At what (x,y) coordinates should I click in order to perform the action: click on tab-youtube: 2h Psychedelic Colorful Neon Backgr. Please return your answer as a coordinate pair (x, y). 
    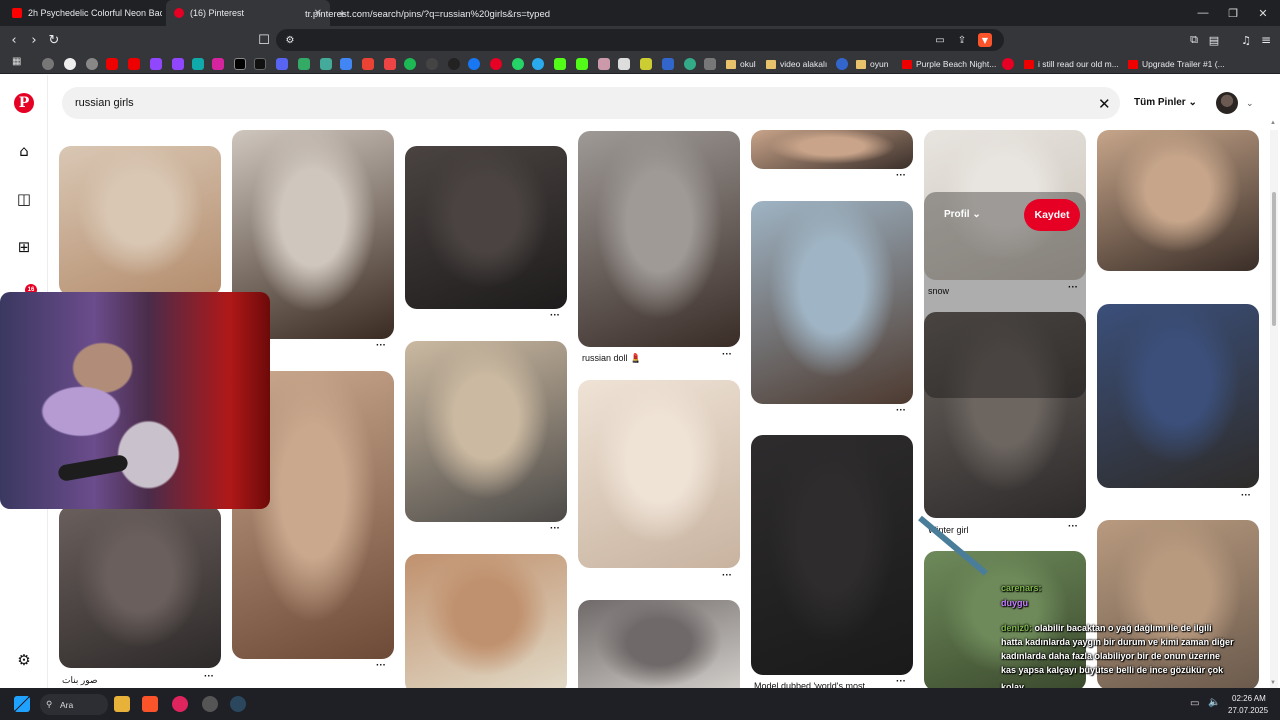
    Looking at the image, I should click on (83, 13).